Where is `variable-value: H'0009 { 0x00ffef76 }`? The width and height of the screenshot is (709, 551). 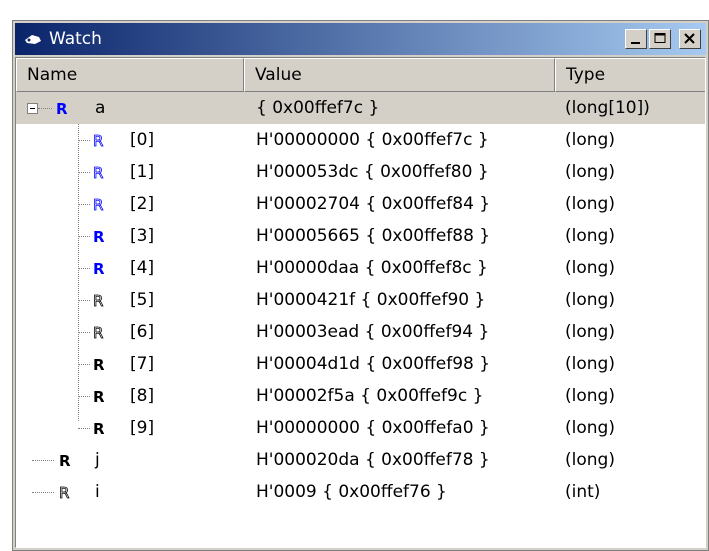 variable-value: H'0009 { 0x00ffef76 } is located at coordinates (351, 492).